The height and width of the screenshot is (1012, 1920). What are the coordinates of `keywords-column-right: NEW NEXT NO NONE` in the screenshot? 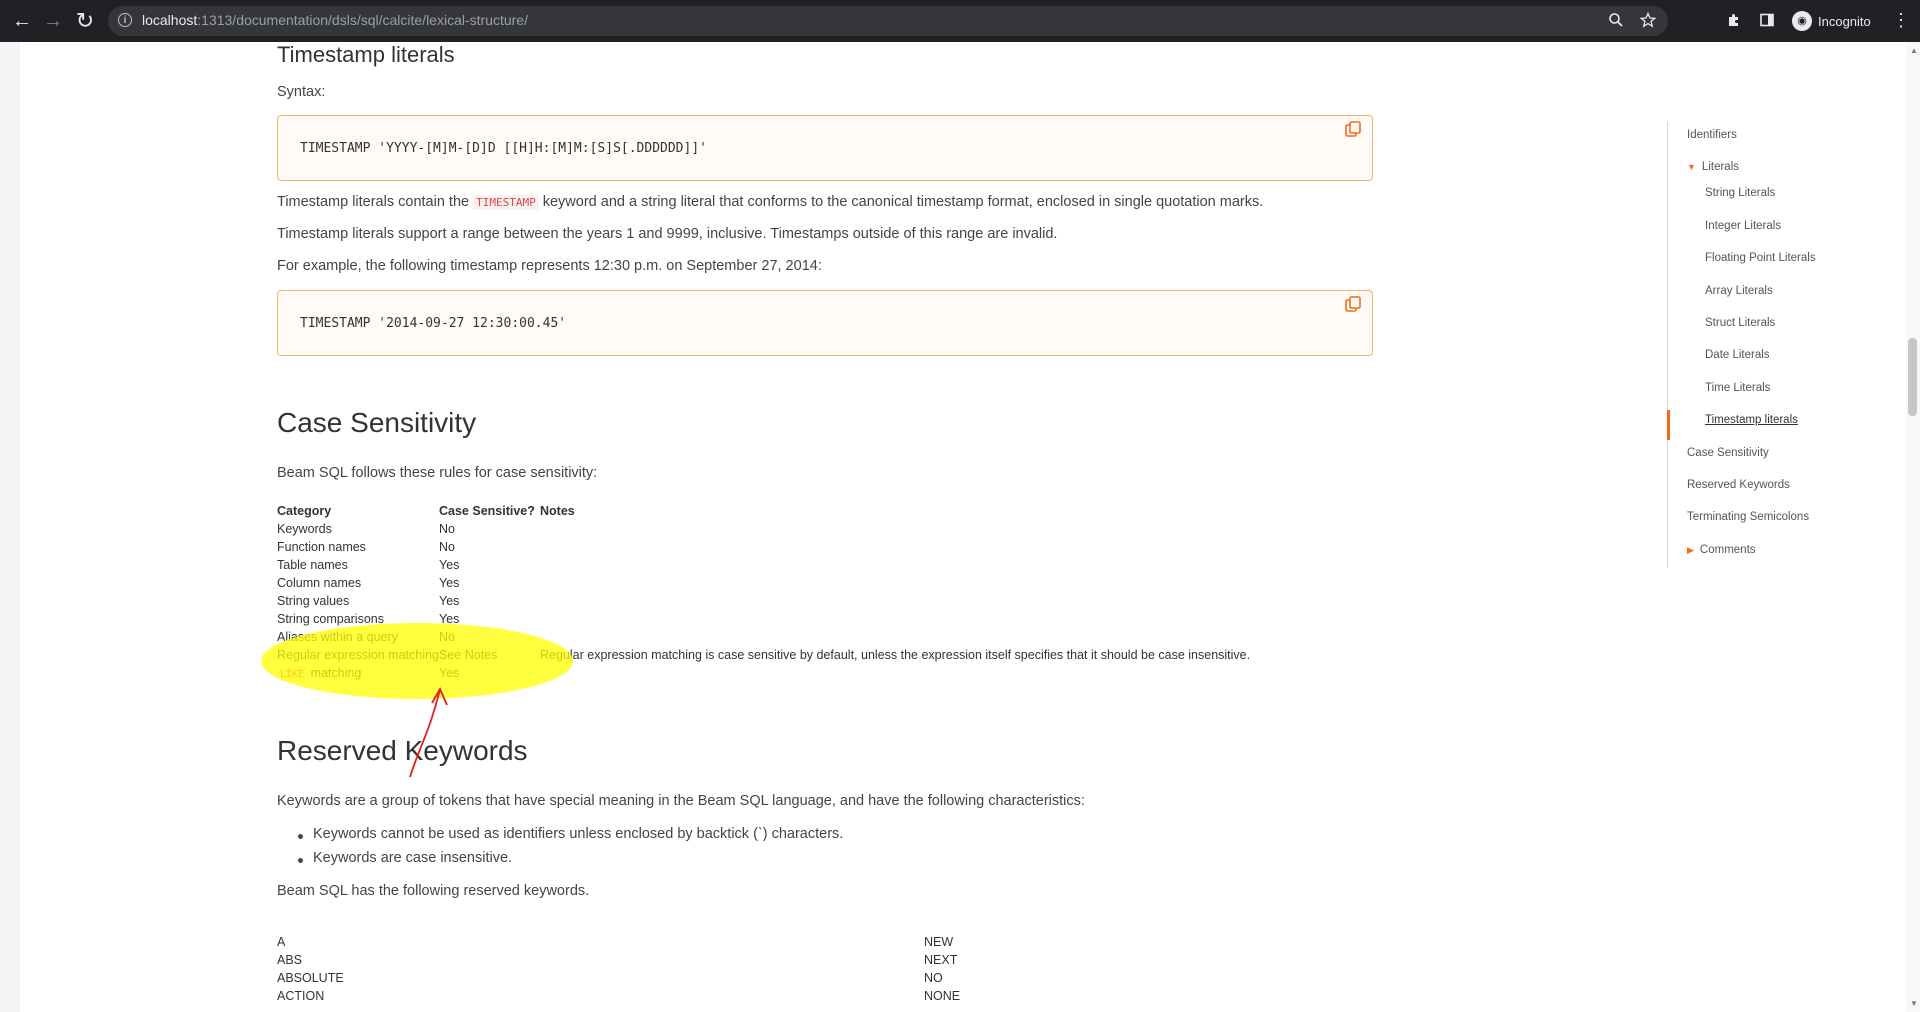 It's located at (942, 971).